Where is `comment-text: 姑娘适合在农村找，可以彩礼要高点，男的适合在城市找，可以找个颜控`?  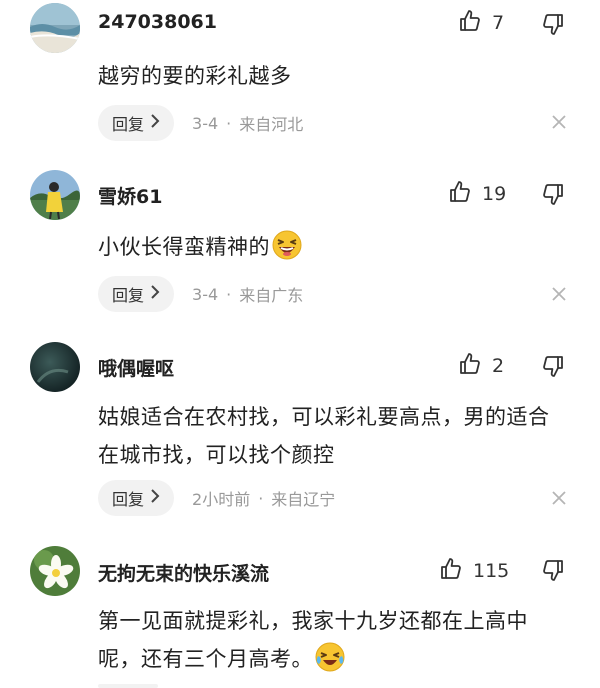 comment-text: 姑娘适合在农村找，可以彩礼要高点，男的适合在城市找，可以找个颜控 is located at coordinates (324, 436).